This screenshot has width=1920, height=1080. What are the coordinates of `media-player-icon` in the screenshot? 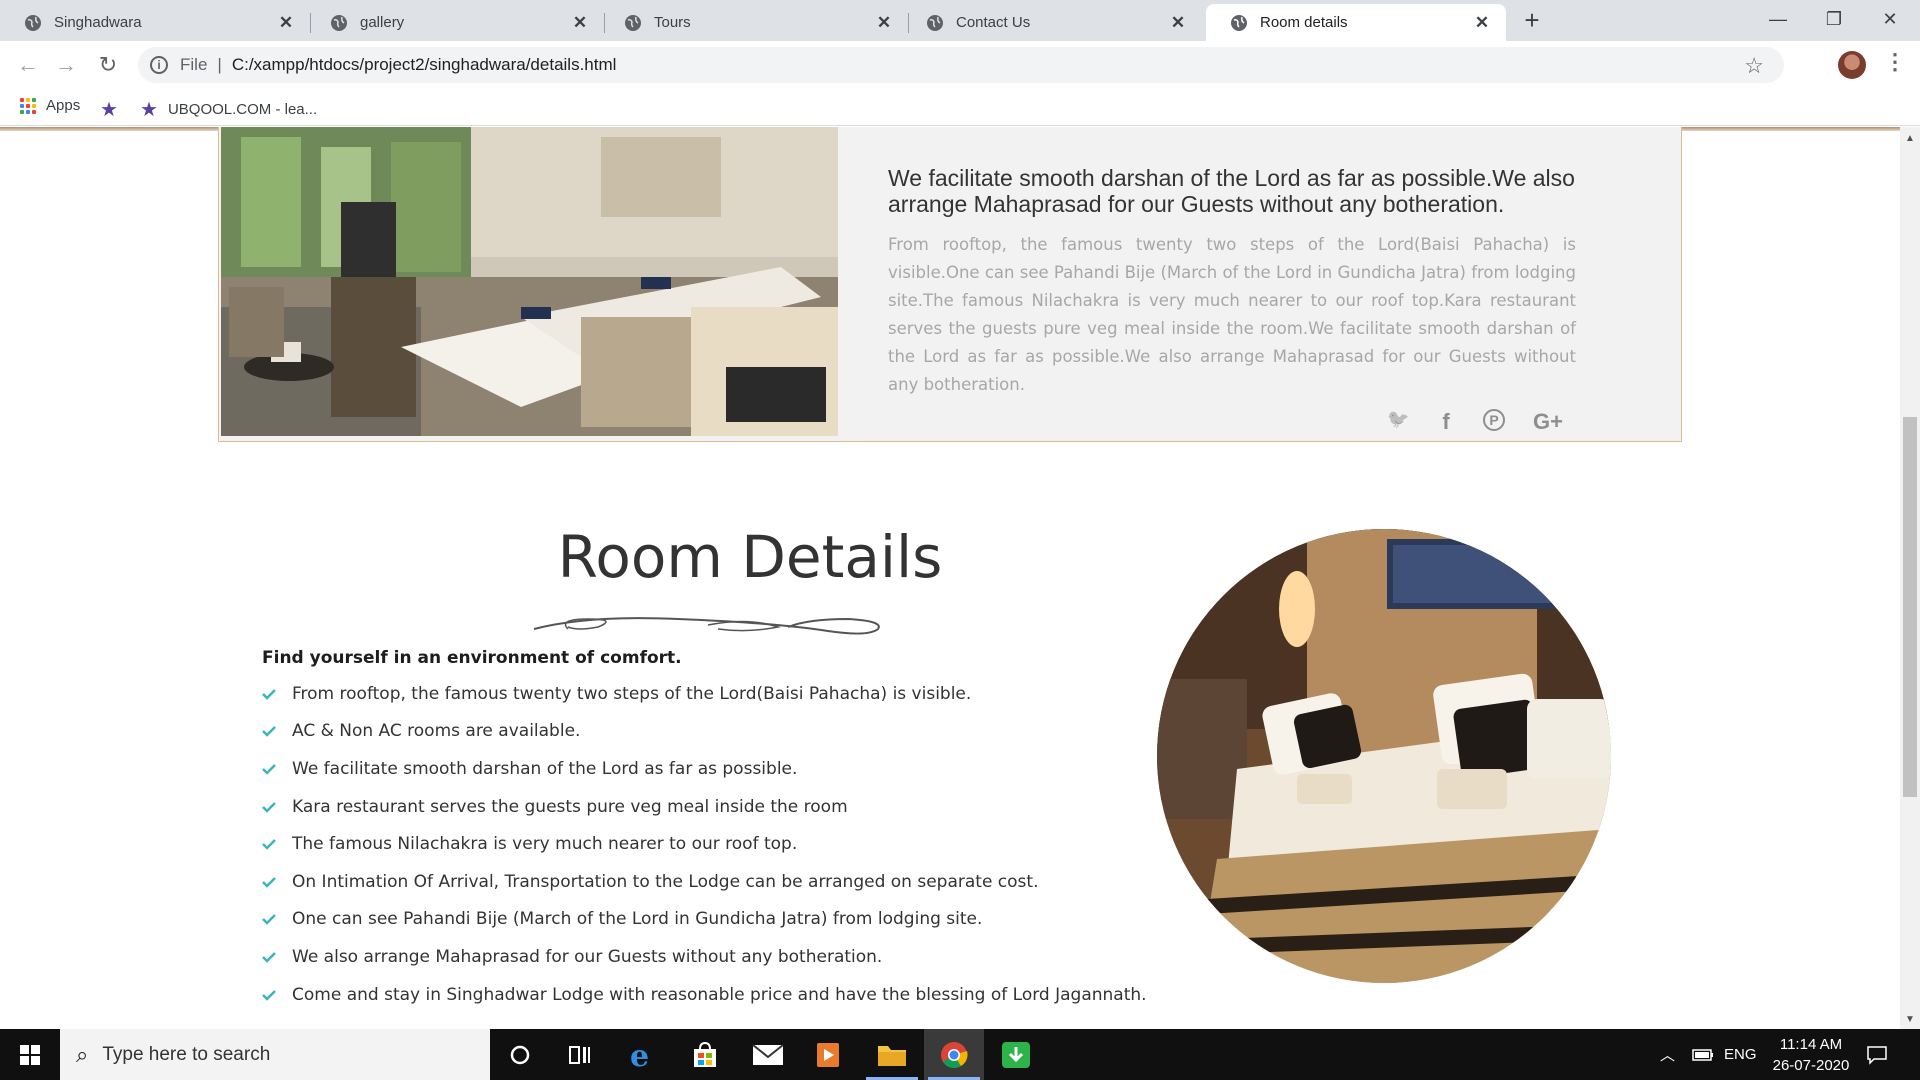 It's located at (828, 1054).